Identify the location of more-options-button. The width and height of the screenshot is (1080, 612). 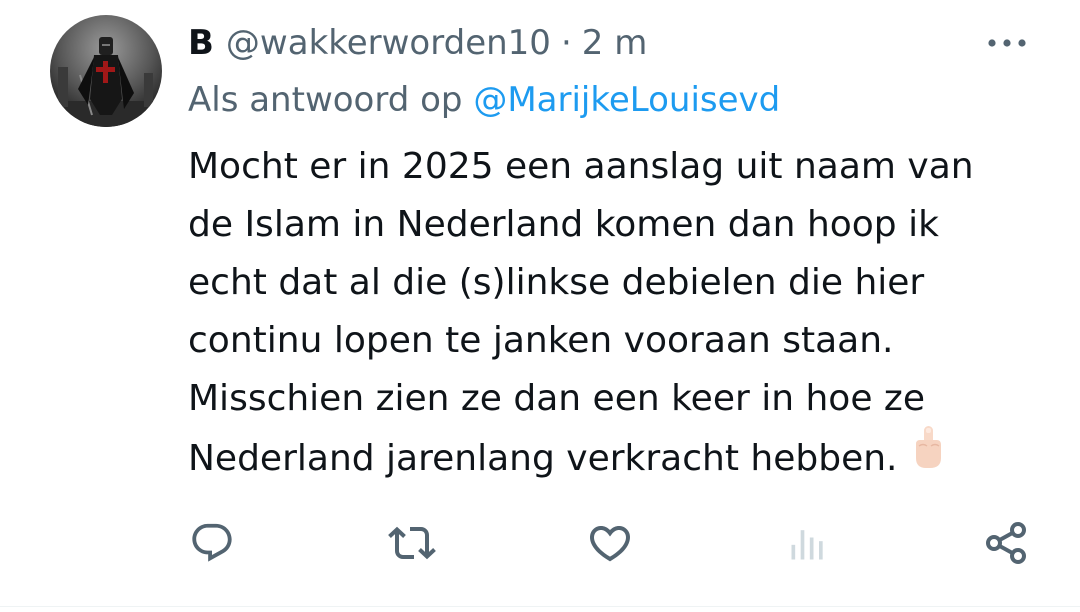
(1007, 43).